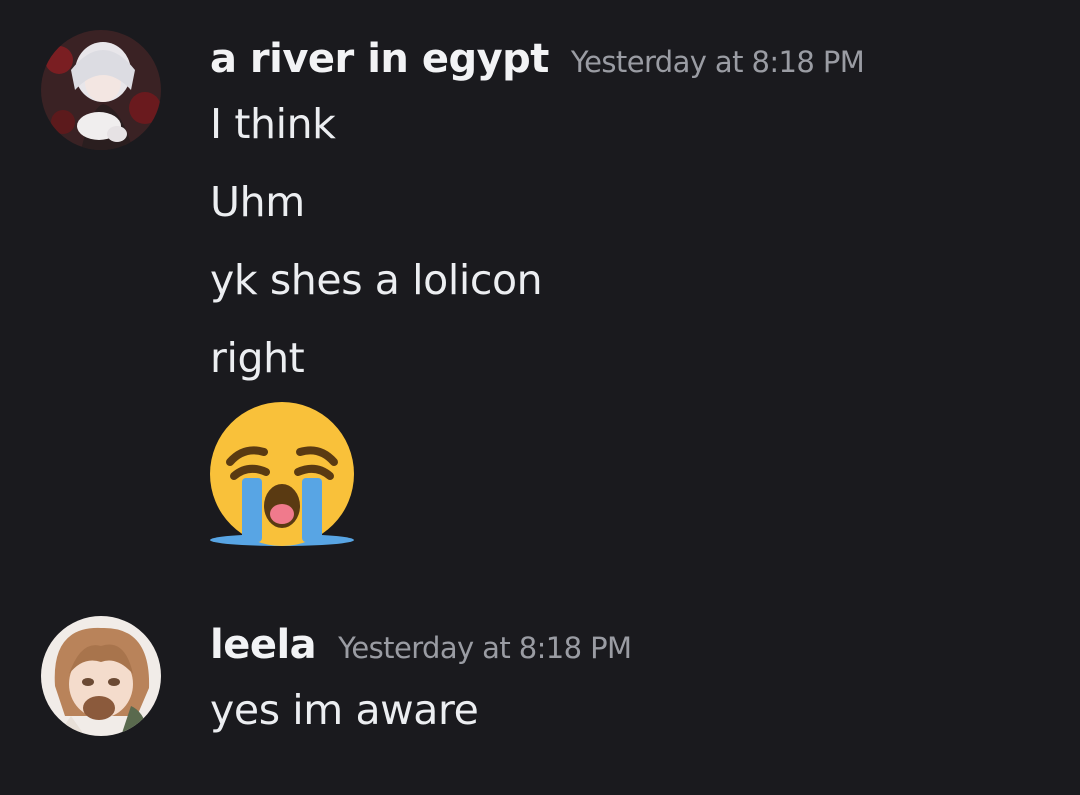  Describe the element at coordinates (273, 124) in the screenshot. I see `message-text: I think` at that location.